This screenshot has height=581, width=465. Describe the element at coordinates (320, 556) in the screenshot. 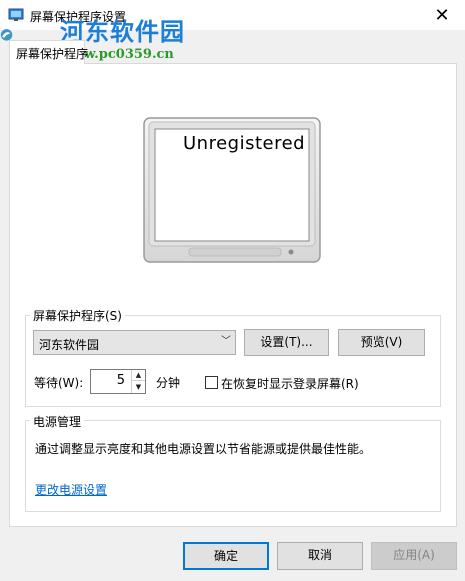

I see `cancel-button: 取消` at that location.